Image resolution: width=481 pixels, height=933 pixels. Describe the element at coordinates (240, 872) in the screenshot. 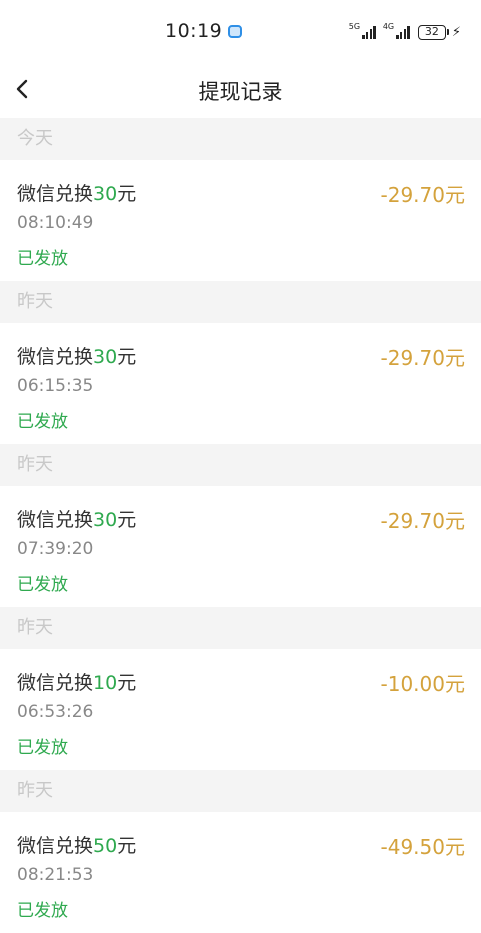

I see `list-item: 微信兑换50元 08:21:53 已发放 -49.50元` at that location.